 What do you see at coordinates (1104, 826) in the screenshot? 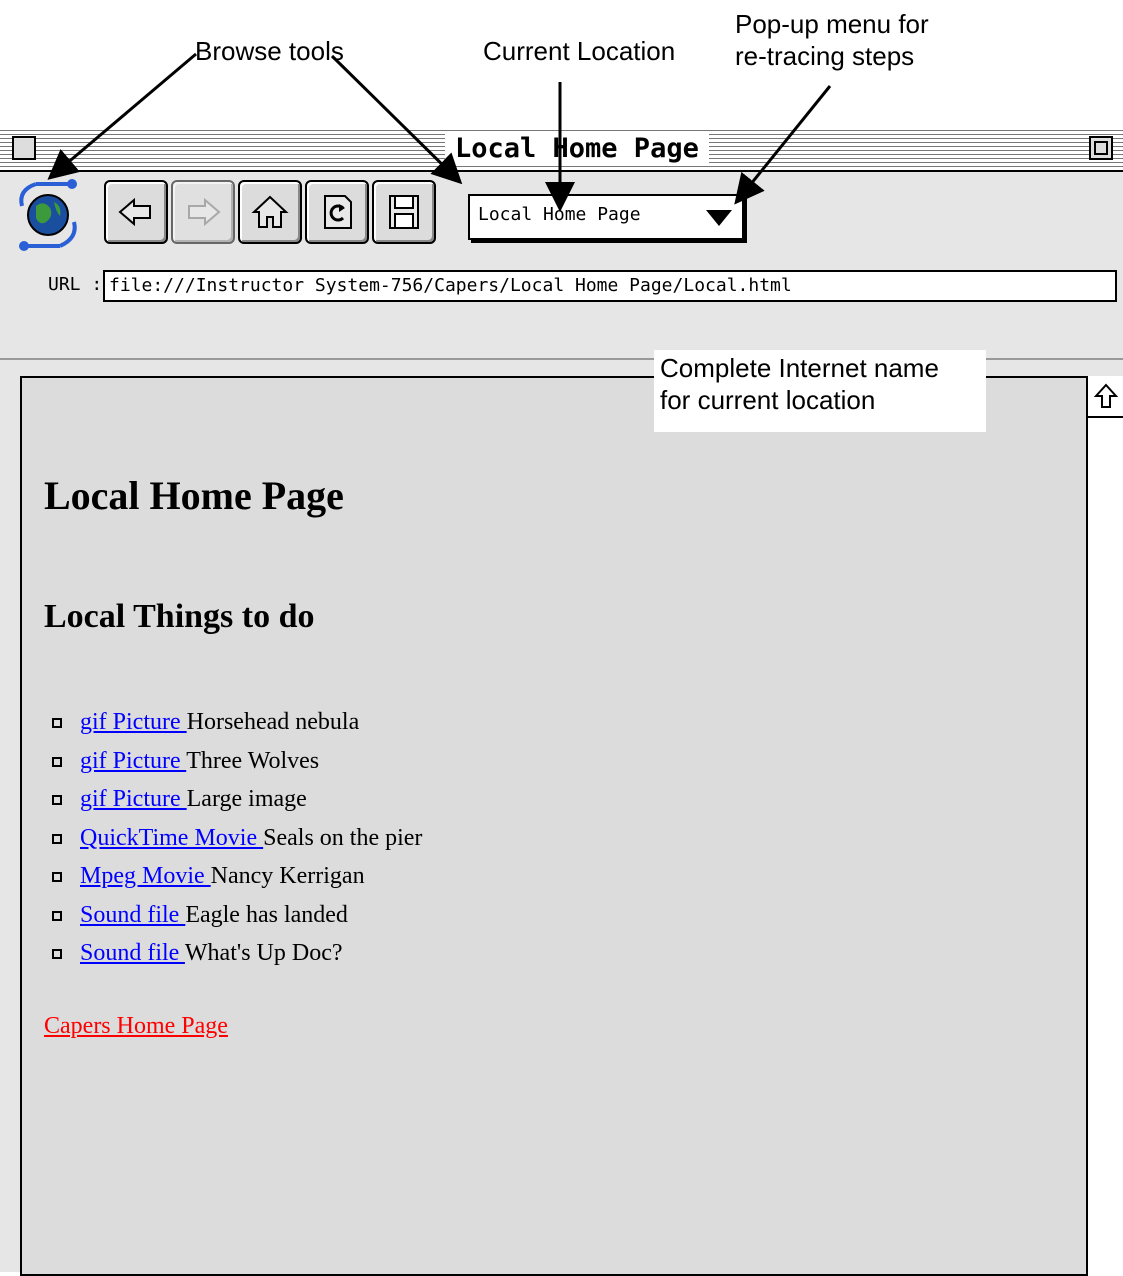
I see `vertical-scrollbar` at bounding box center [1104, 826].